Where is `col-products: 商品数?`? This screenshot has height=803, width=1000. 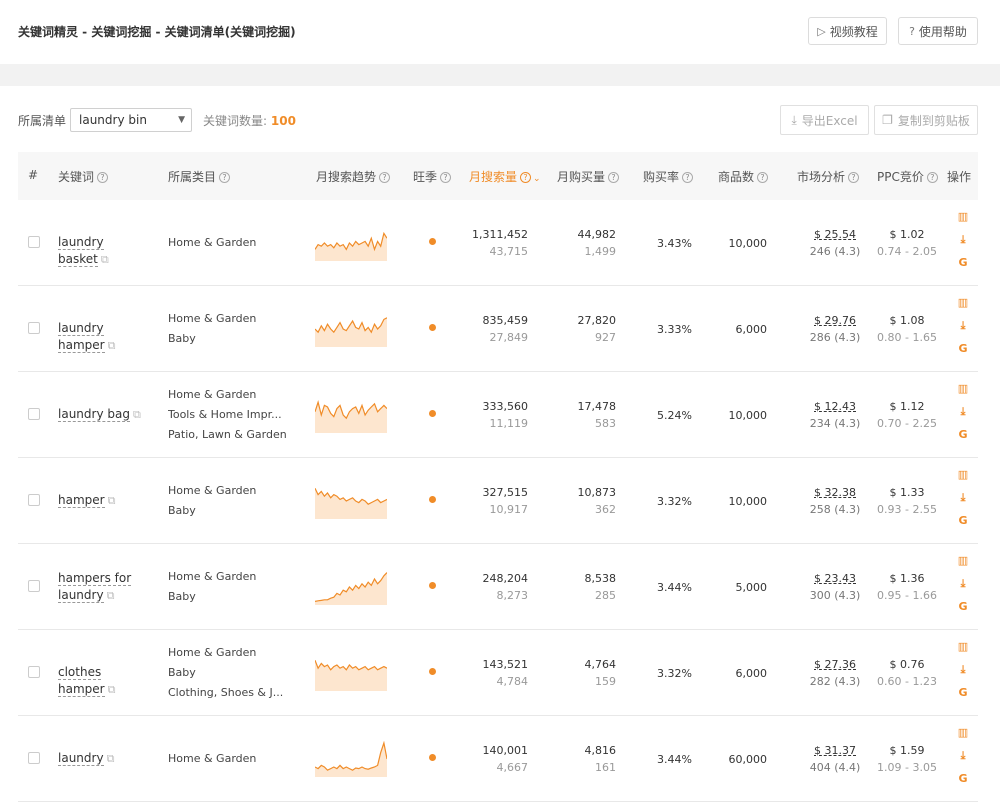
col-products: 商品数? is located at coordinates (743, 176).